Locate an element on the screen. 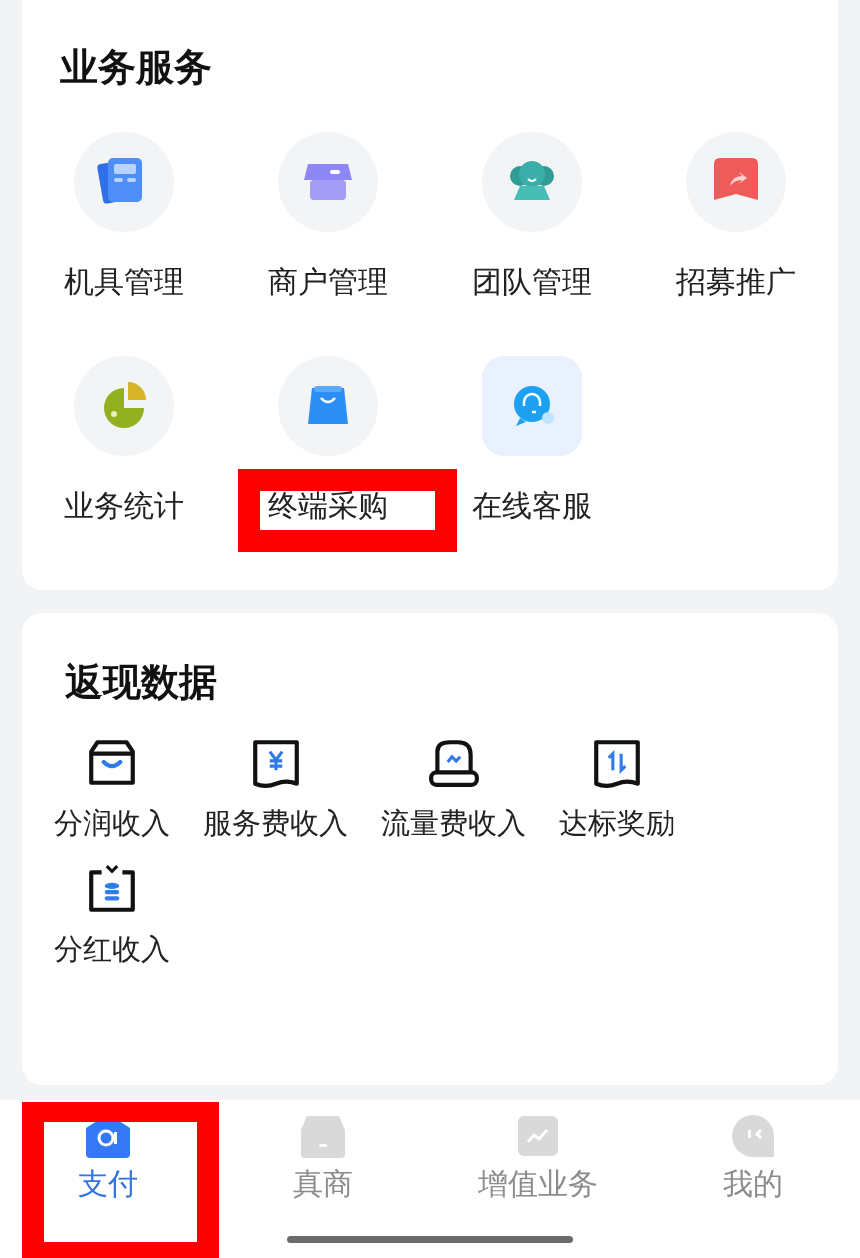 This screenshot has width=860, height=1258. cashback-label: 流量费收入 is located at coordinates (453, 823).